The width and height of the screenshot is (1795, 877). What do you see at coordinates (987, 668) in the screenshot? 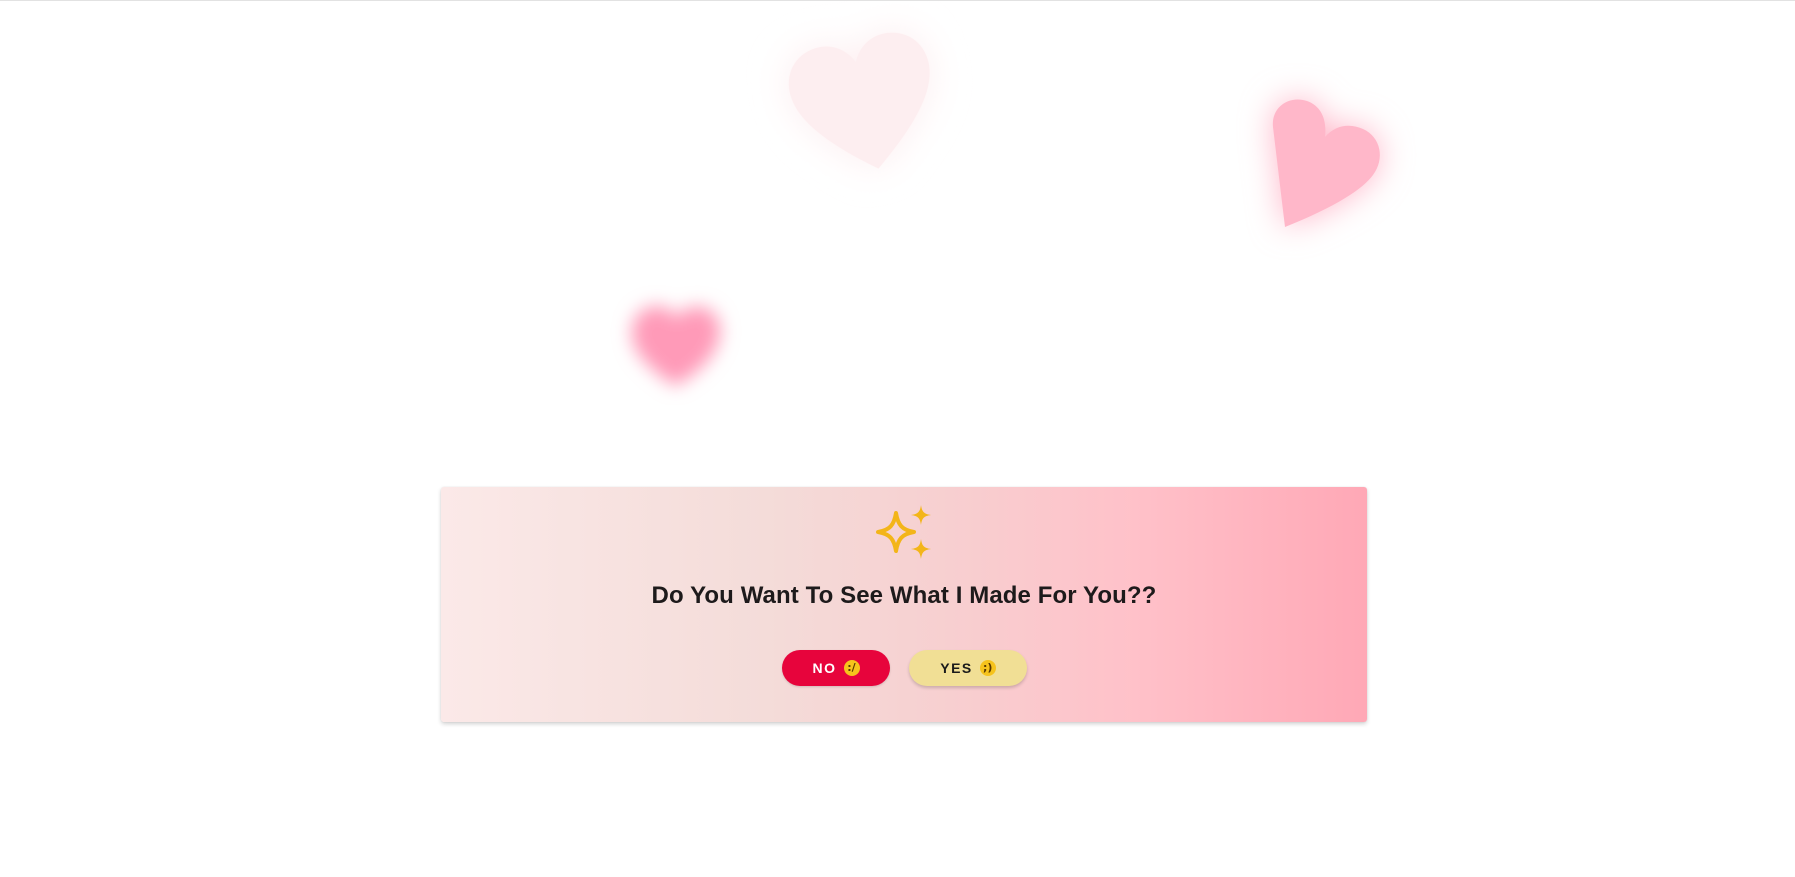
I see `winking-face-icon: ;)` at bounding box center [987, 668].